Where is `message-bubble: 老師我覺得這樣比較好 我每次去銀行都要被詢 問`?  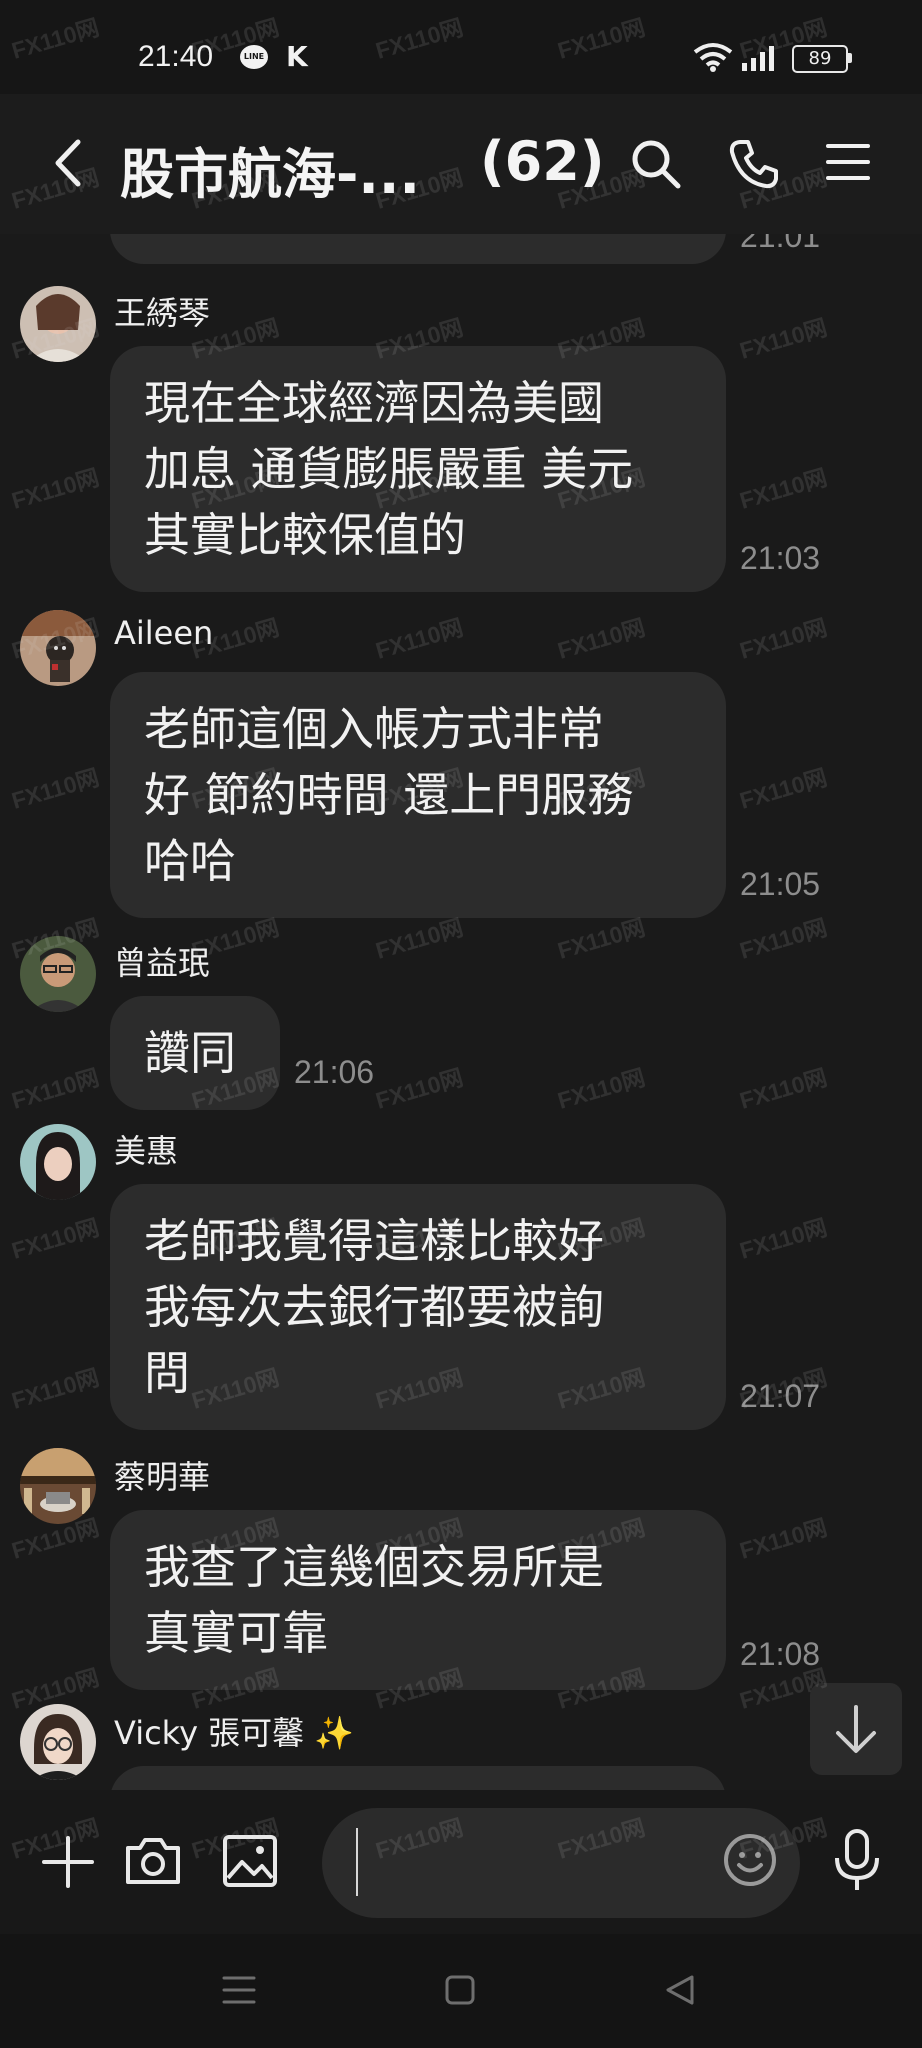 message-bubble: 老師我覺得這樣比較好 我每次去銀行都要被詢 問 is located at coordinates (418, 1307).